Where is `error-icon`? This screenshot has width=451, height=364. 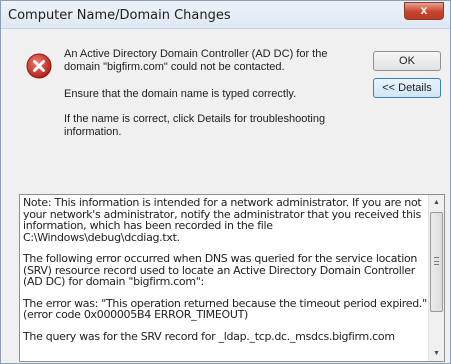 error-icon is located at coordinates (39, 66).